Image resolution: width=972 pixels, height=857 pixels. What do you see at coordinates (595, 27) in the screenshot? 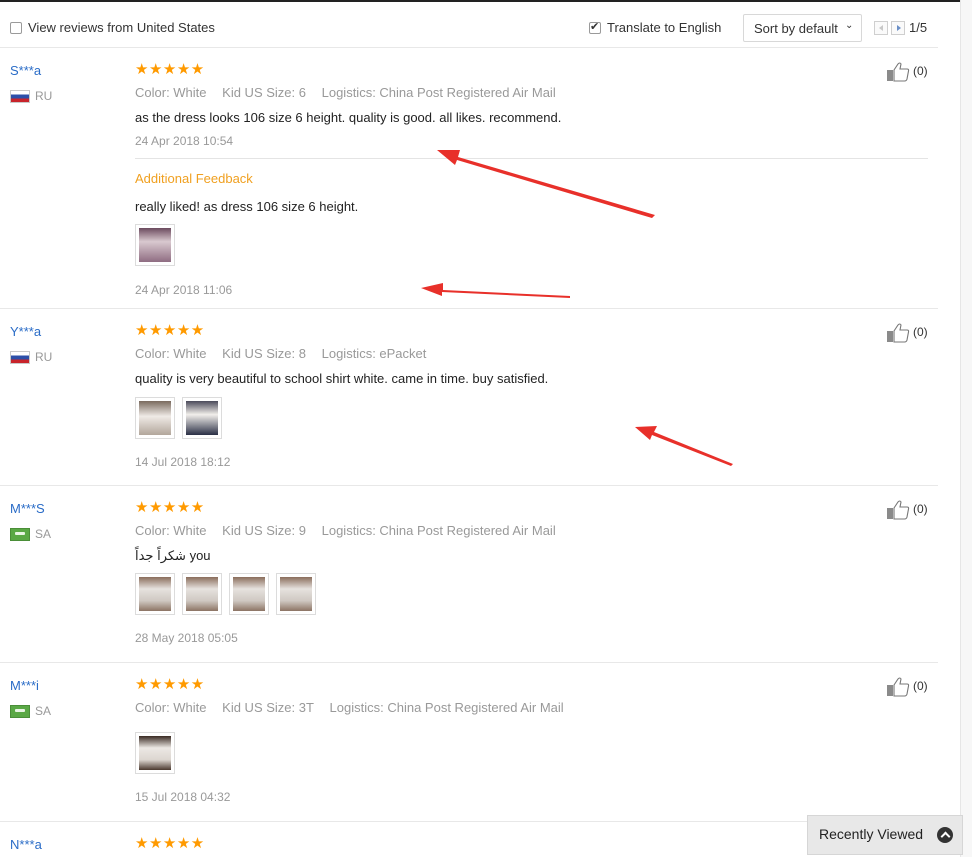
I see `translate-checkbox` at bounding box center [595, 27].